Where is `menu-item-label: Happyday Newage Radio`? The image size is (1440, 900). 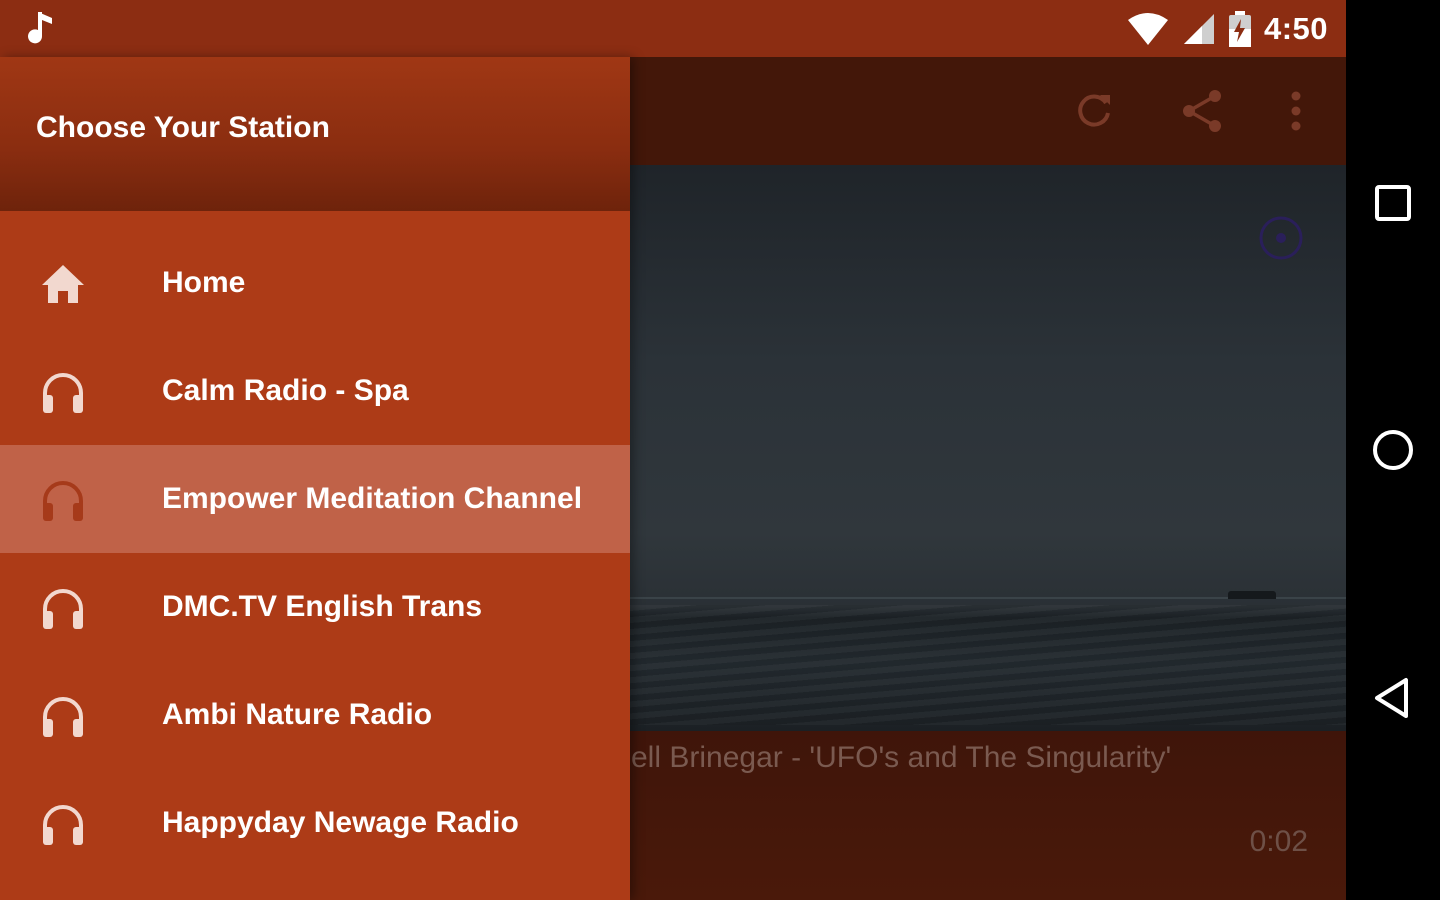 menu-item-label: Happyday Newage Radio is located at coordinates (340, 822).